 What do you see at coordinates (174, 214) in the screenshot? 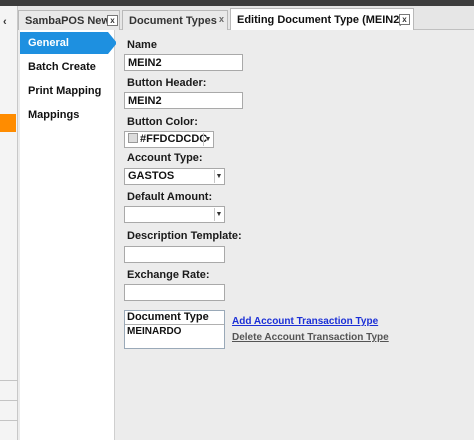
I see `default-amount-select: ▼` at bounding box center [174, 214].